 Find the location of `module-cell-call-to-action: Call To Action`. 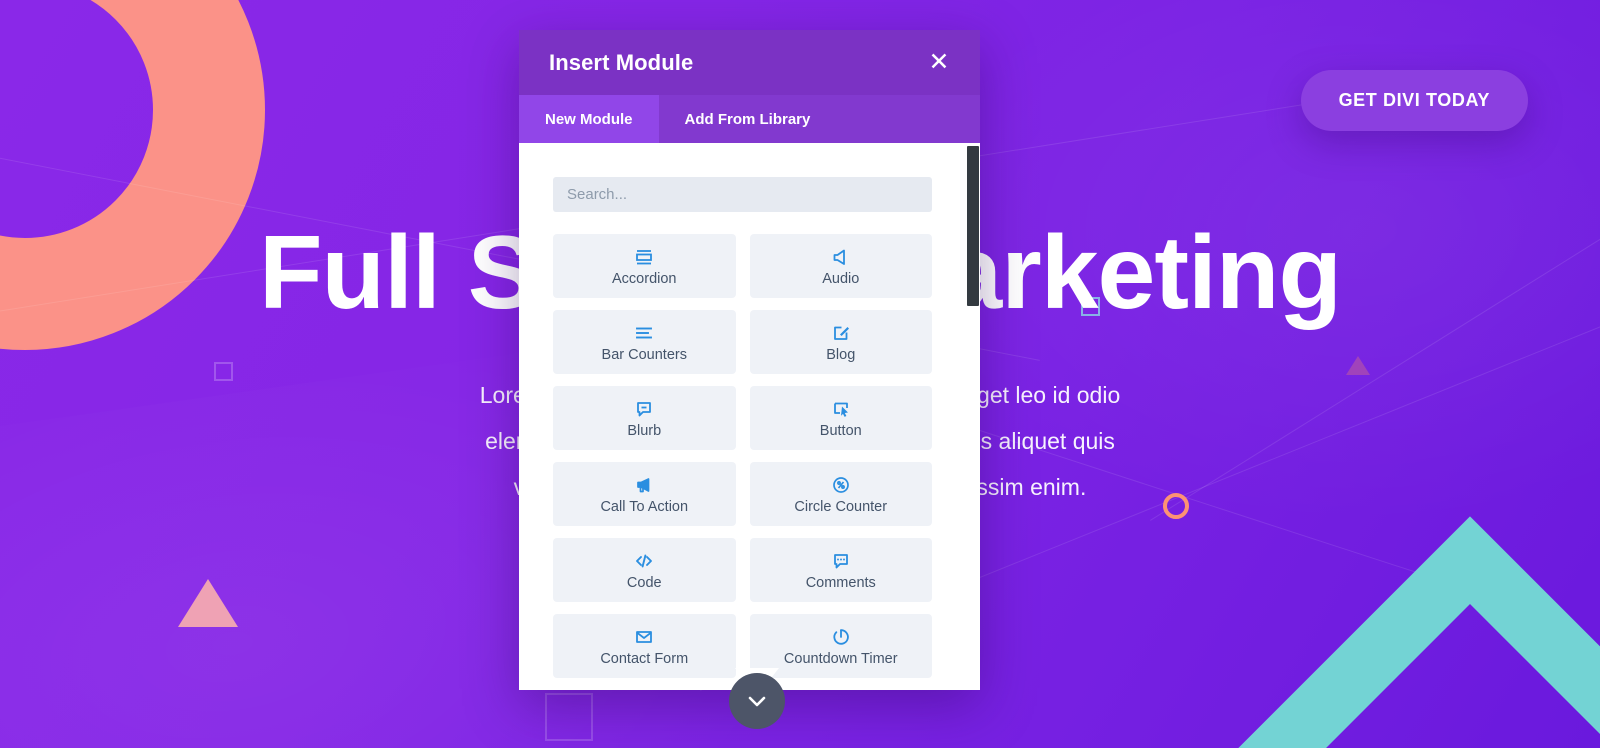

module-cell-call-to-action: Call To Action is located at coordinates (644, 494).